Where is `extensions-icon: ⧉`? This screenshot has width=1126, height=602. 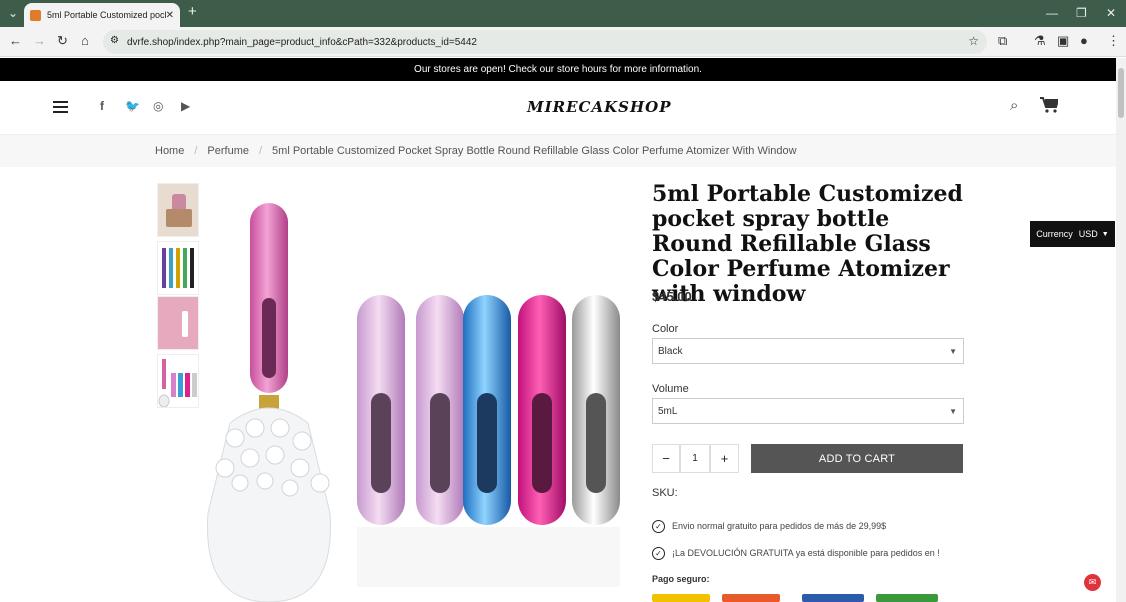 extensions-icon: ⧉ is located at coordinates (1002, 41).